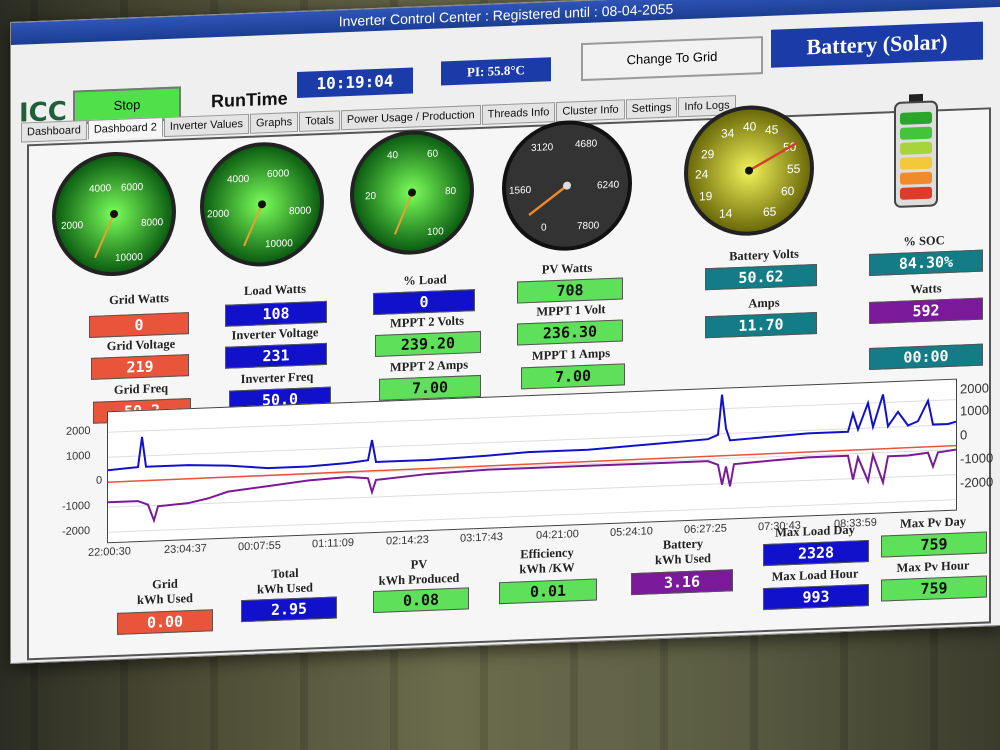  What do you see at coordinates (934, 588) in the screenshot?
I see `max-pv-hour-value: 759` at bounding box center [934, 588].